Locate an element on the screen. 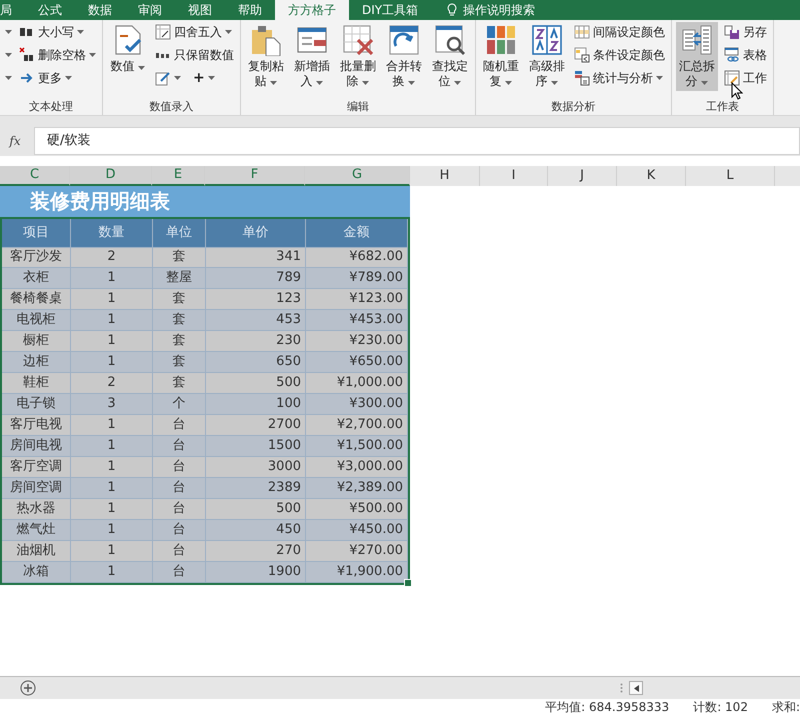  ribbon-button: 统计与分析 is located at coordinates (619, 78).